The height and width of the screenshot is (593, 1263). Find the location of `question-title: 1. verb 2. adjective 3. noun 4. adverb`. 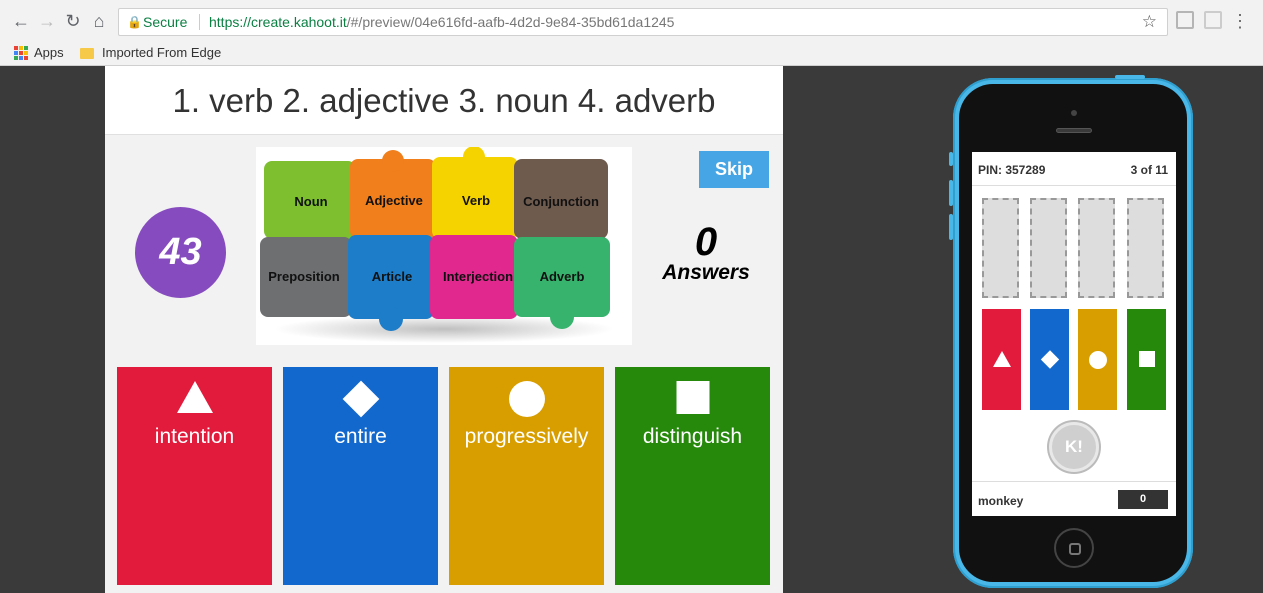

question-title: 1. verb 2. adjective 3. noun 4. adverb is located at coordinates (444, 100).